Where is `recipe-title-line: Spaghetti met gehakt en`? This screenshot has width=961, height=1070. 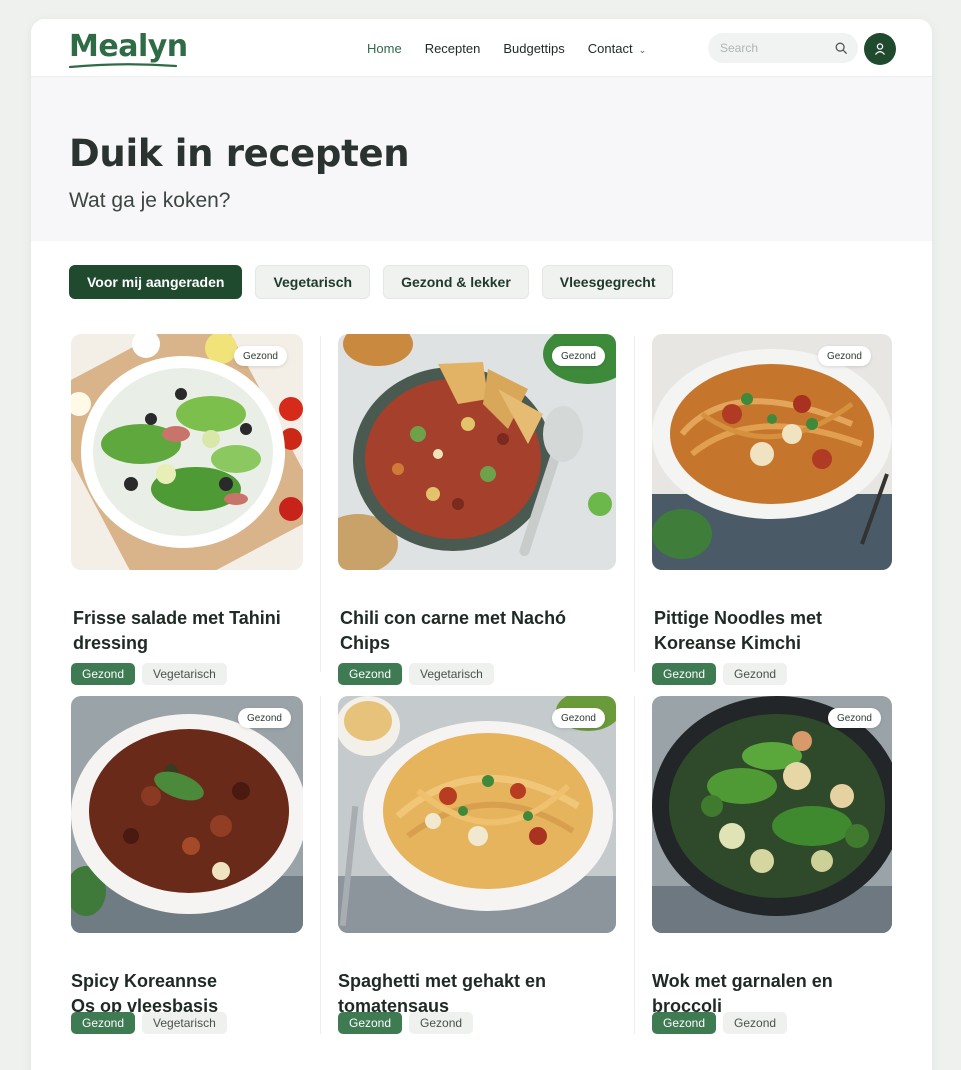 recipe-title-line: Spaghetti met gehakt en is located at coordinates (442, 981).